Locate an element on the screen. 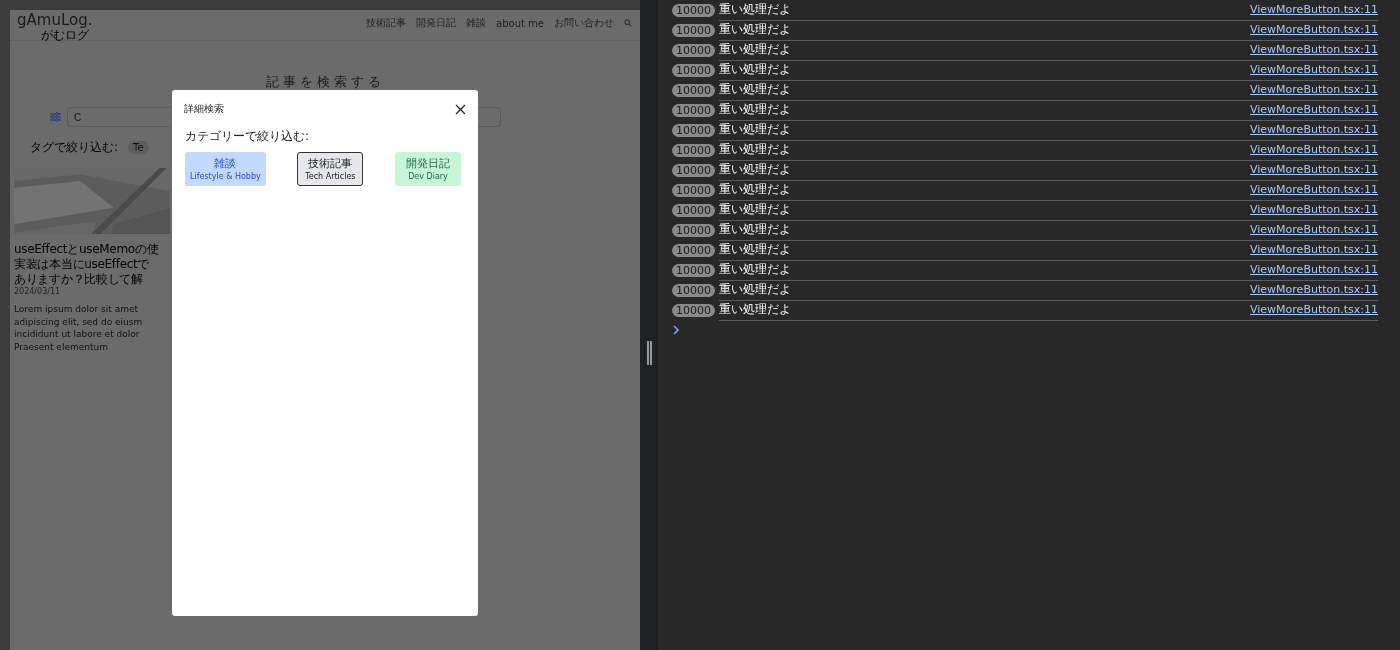 The height and width of the screenshot is (650, 1400). logo-subtitle: がむログ is located at coordinates (65, 35).